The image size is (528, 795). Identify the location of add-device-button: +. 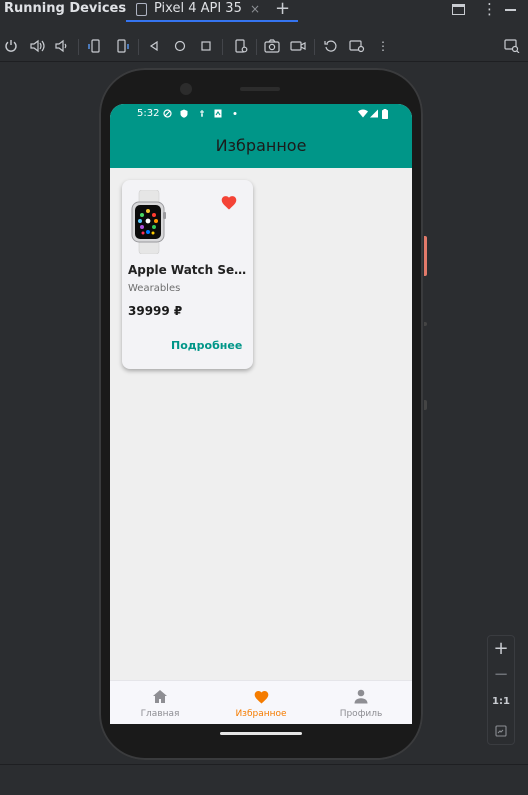
(282, 9).